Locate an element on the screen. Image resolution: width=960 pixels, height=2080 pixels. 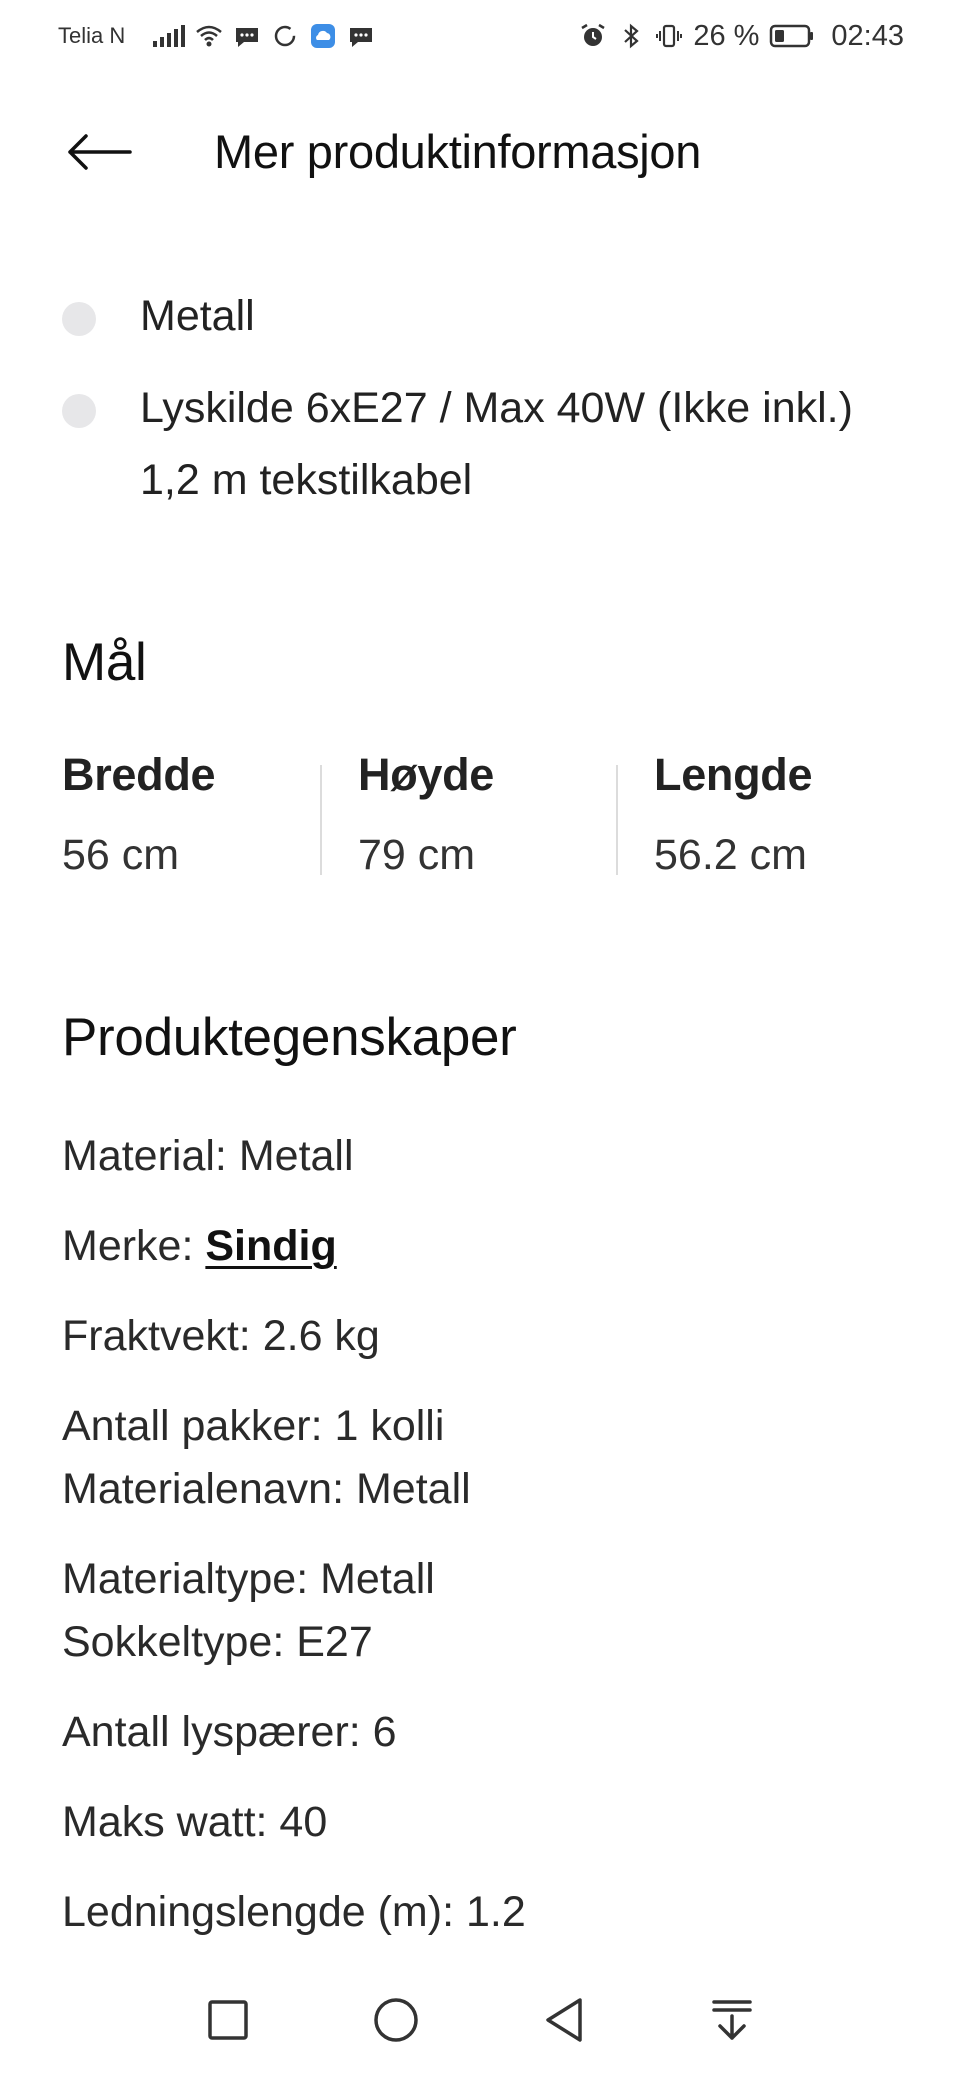
status-right: 26 % 02:43 is located at coordinates (741, 36).